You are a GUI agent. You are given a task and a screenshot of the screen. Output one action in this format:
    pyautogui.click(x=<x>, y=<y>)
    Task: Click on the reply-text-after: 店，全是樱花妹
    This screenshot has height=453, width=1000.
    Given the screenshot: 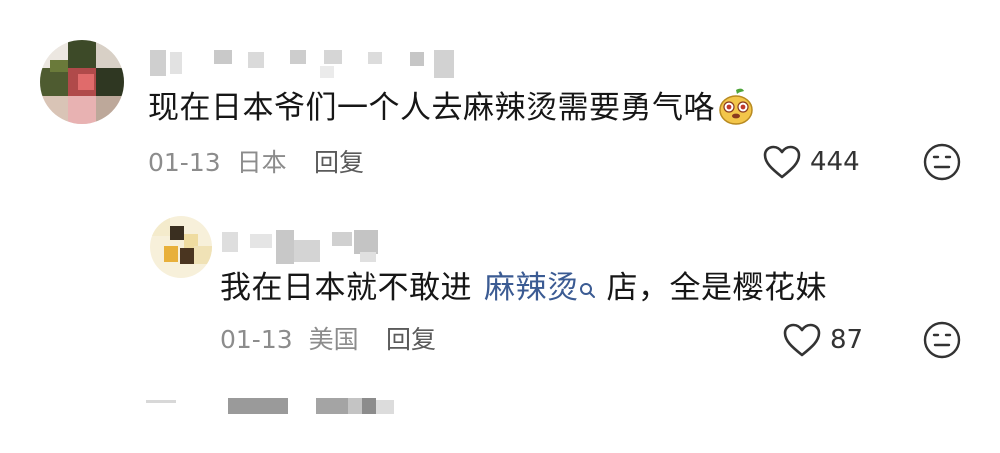 What is the action you would take?
    pyautogui.click(x=716, y=288)
    